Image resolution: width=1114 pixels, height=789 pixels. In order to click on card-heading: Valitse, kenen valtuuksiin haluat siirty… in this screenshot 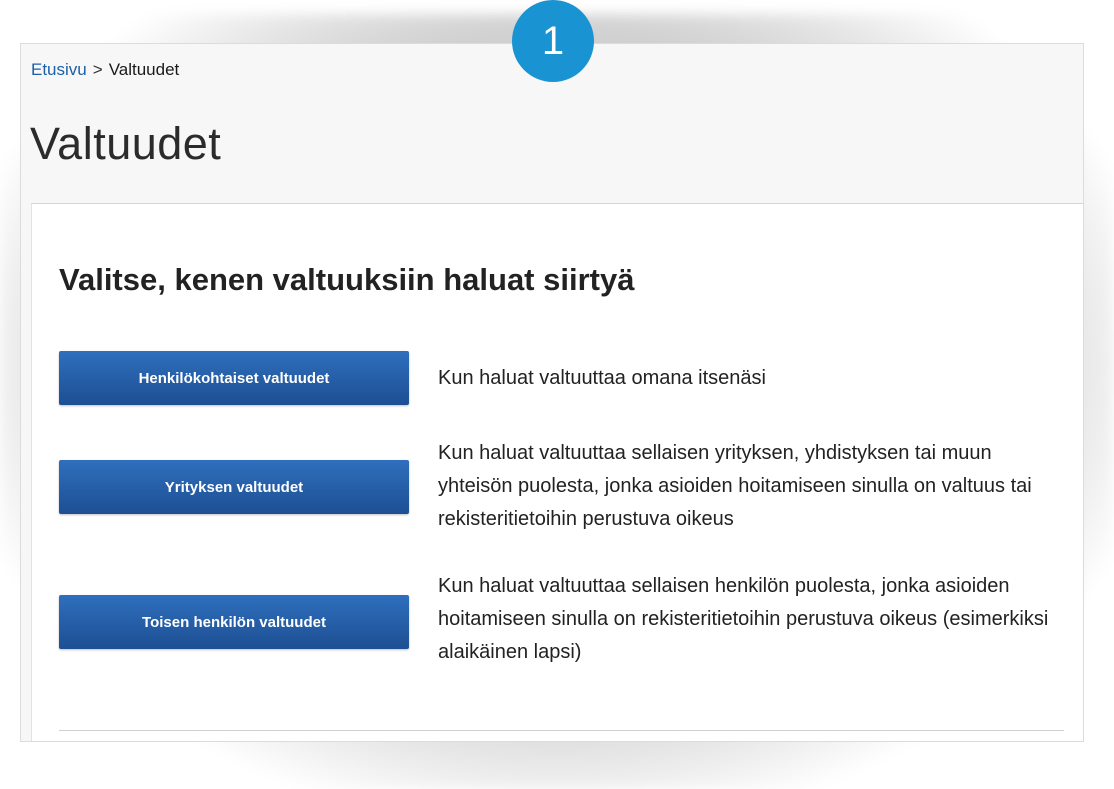, I will do `click(347, 279)`.